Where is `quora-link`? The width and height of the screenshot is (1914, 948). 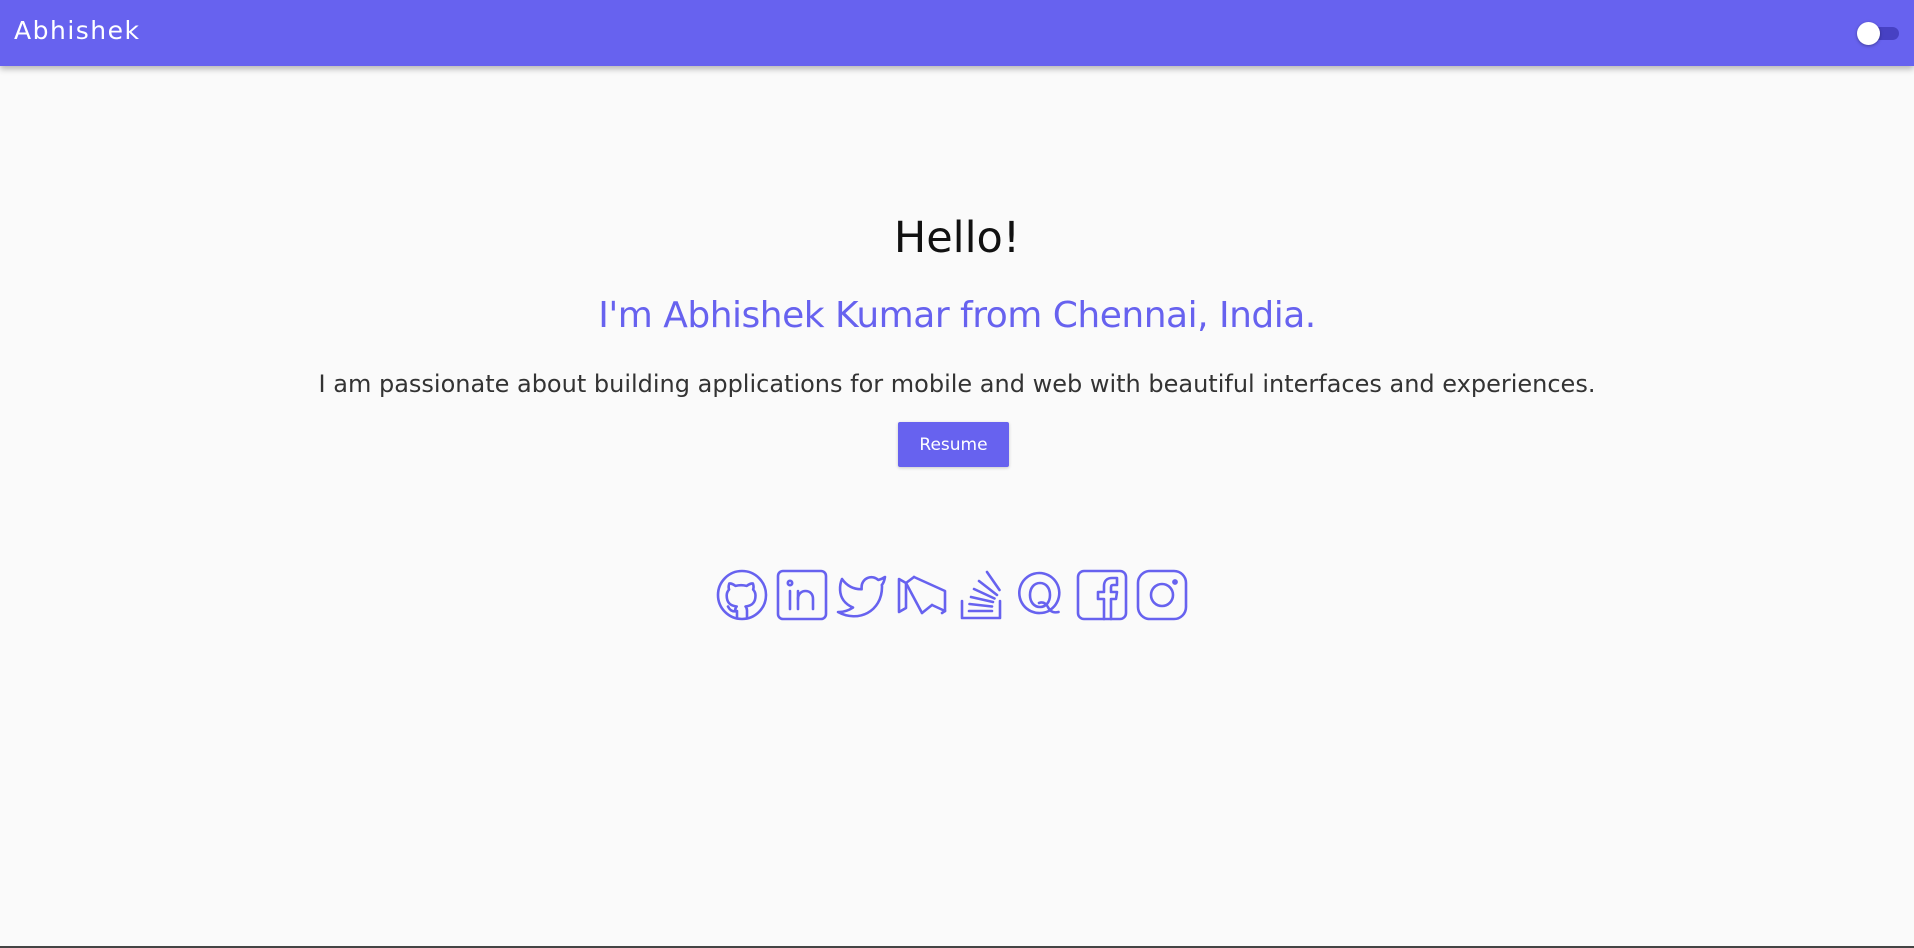 quora-link is located at coordinates (1042, 595).